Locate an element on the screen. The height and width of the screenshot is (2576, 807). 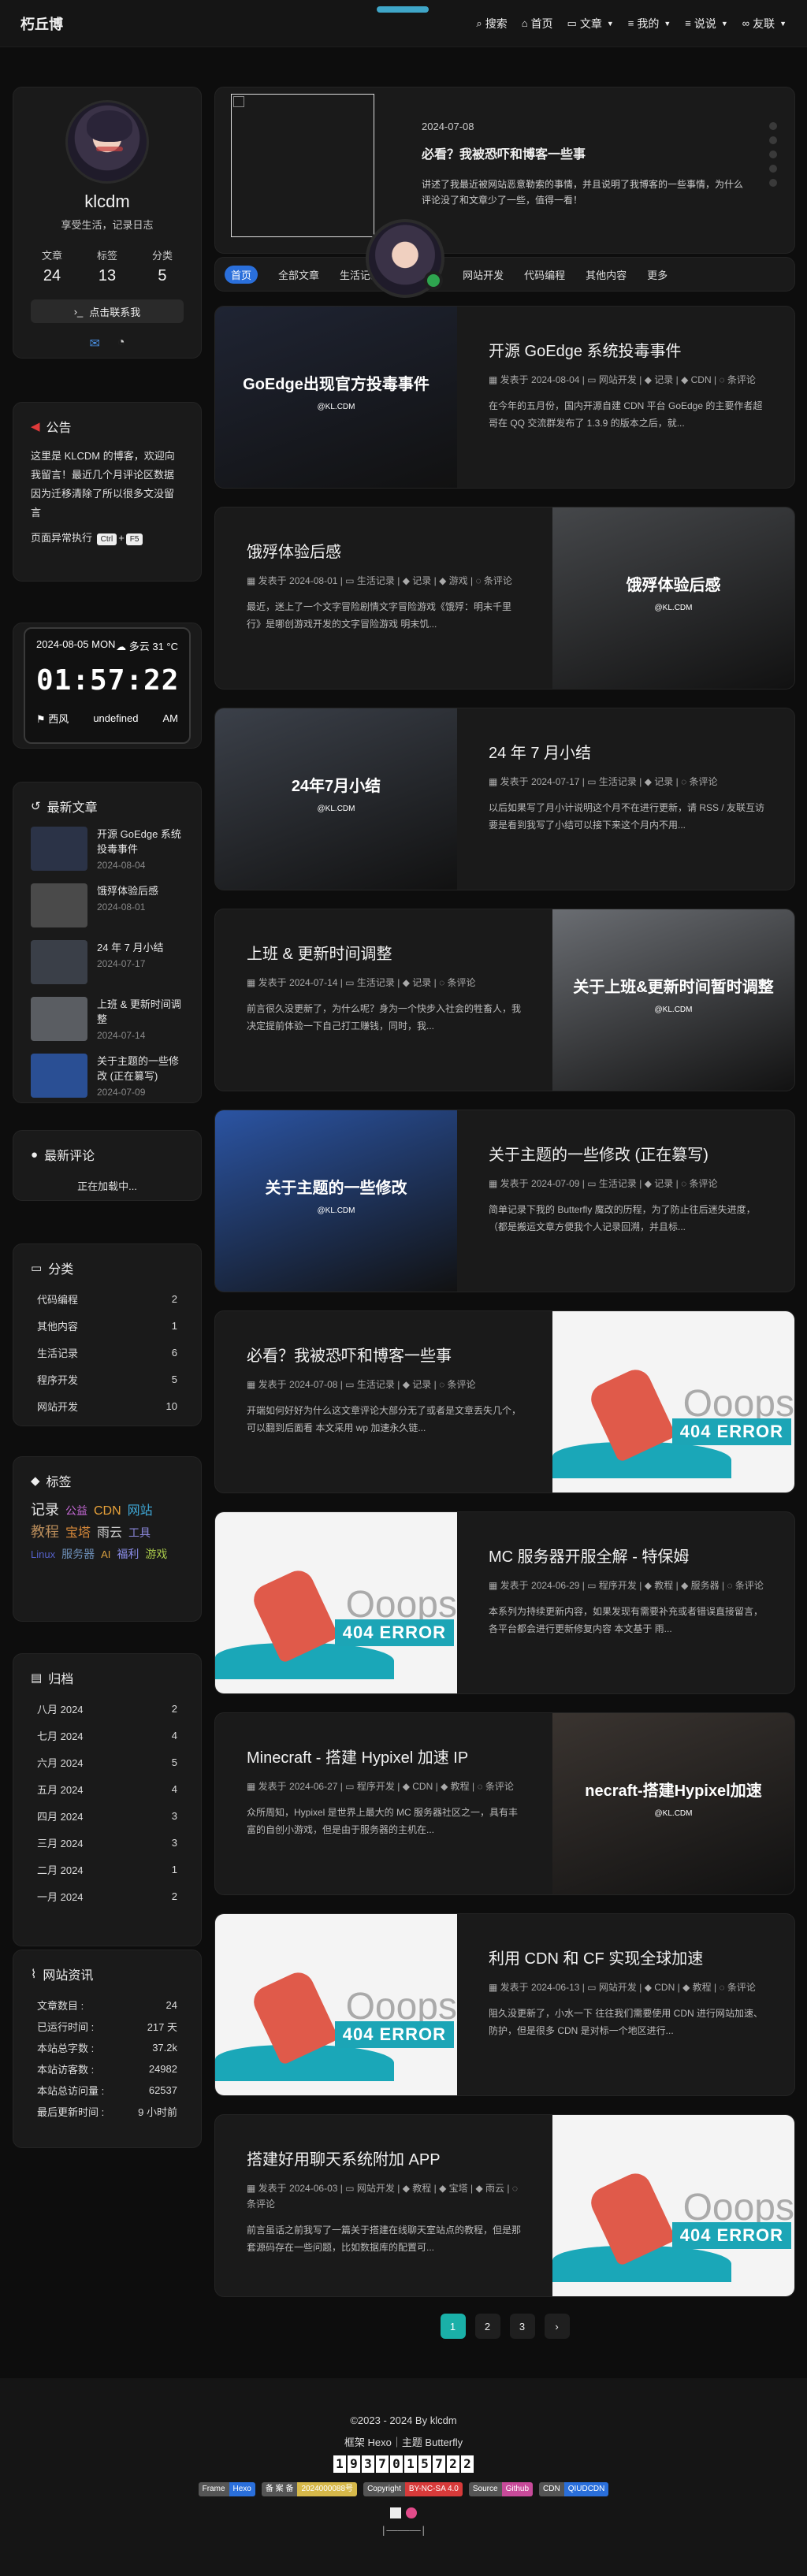
stat-0: 文章 24 is located at coordinates (52, 266).